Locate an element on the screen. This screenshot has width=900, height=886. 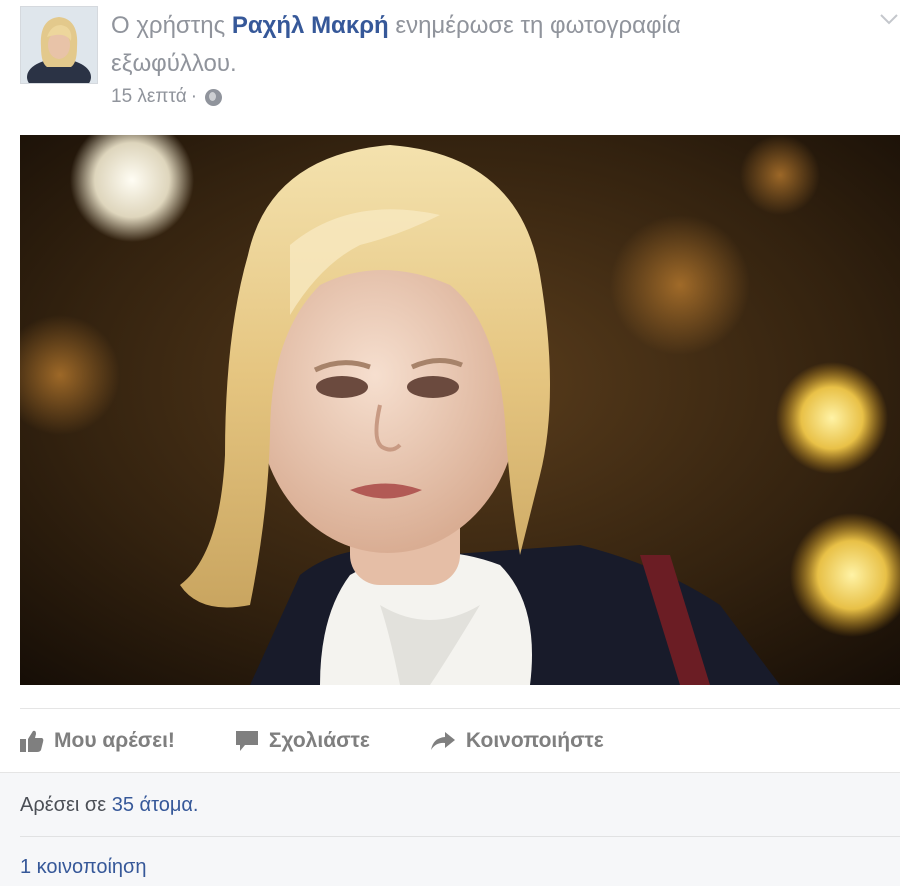
share-label: Κοινοποιήστε is located at coordinates (534, 740).